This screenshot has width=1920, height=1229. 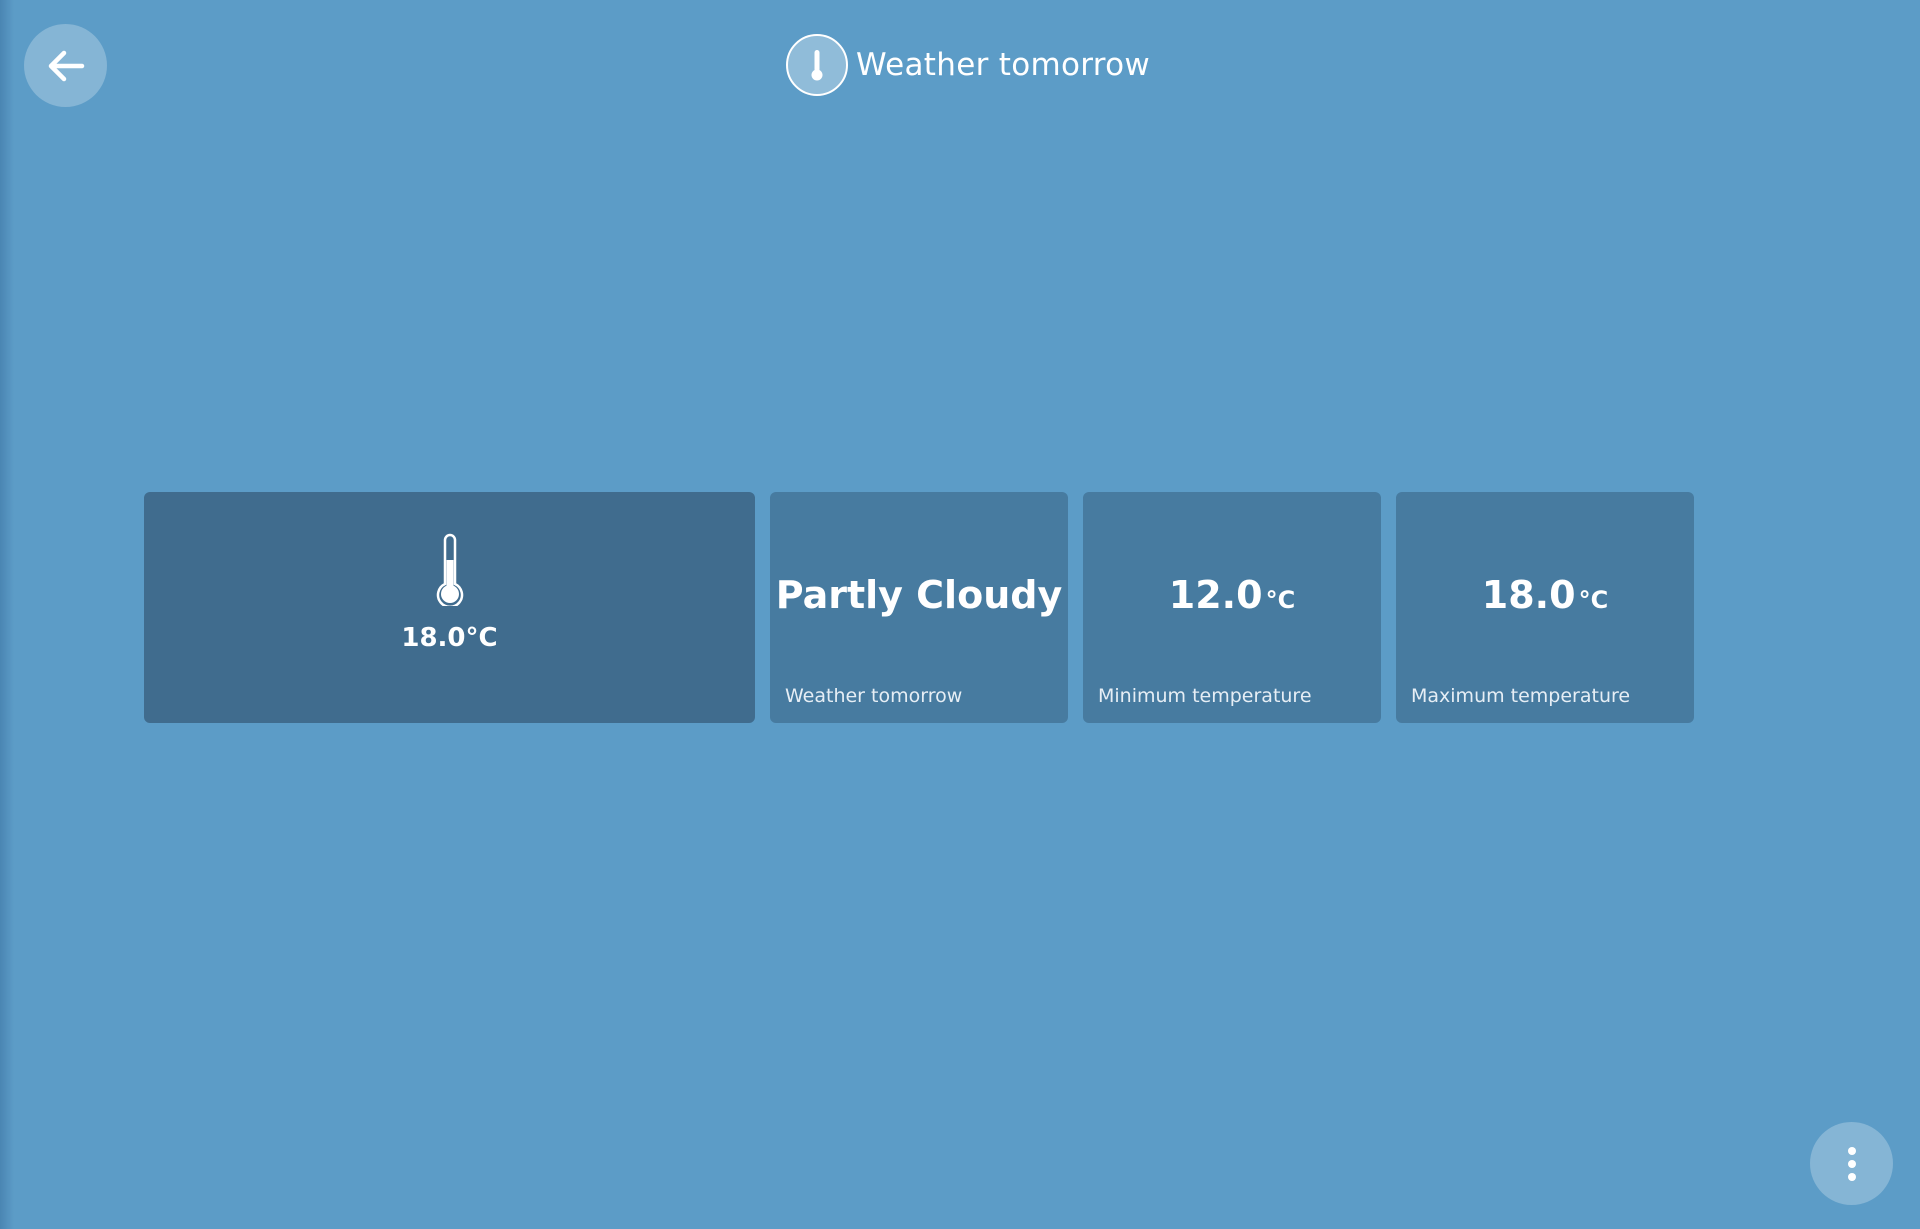 I want to click on max-temperature-tile: 18.0 °C Maximum temperature, so click(x=1545, y=607).